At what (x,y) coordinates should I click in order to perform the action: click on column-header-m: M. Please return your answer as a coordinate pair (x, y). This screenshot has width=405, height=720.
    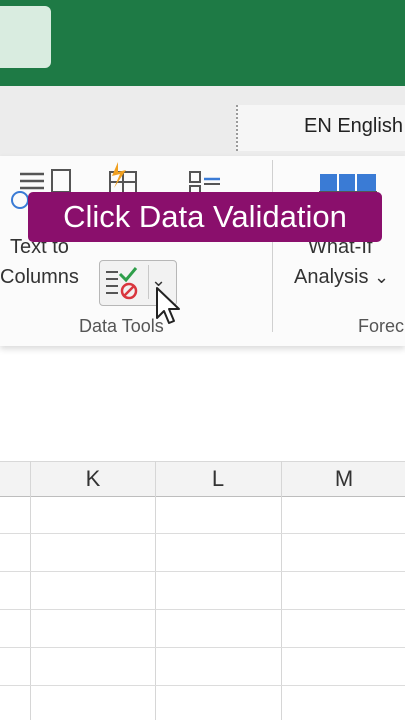
    Looking at the image, I should click on (343, 479).